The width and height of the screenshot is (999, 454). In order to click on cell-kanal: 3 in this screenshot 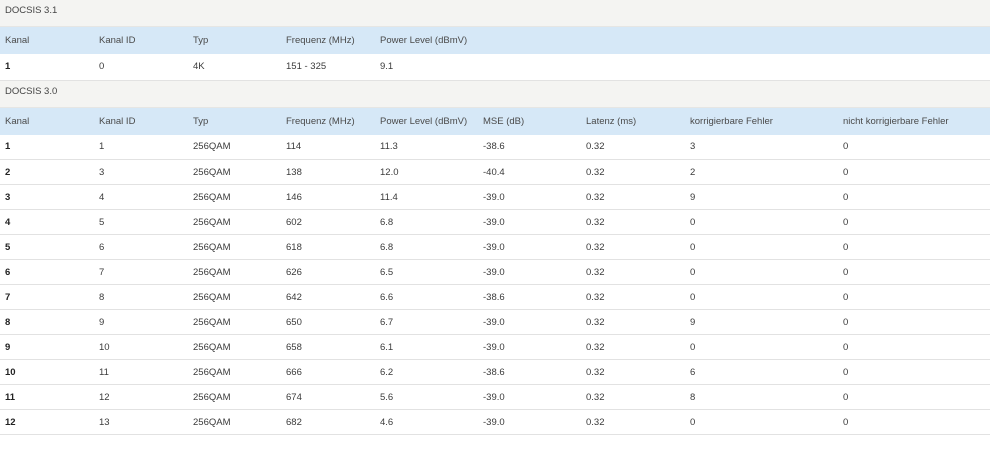, I will do `click(47, 197)`.